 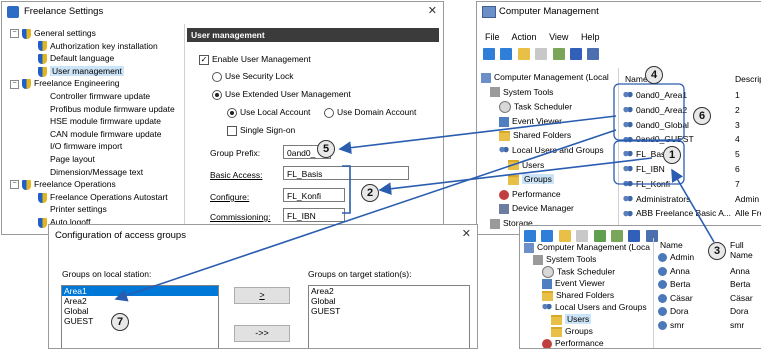 I want to click on callout-5: 5, so click(x=326, y=149).